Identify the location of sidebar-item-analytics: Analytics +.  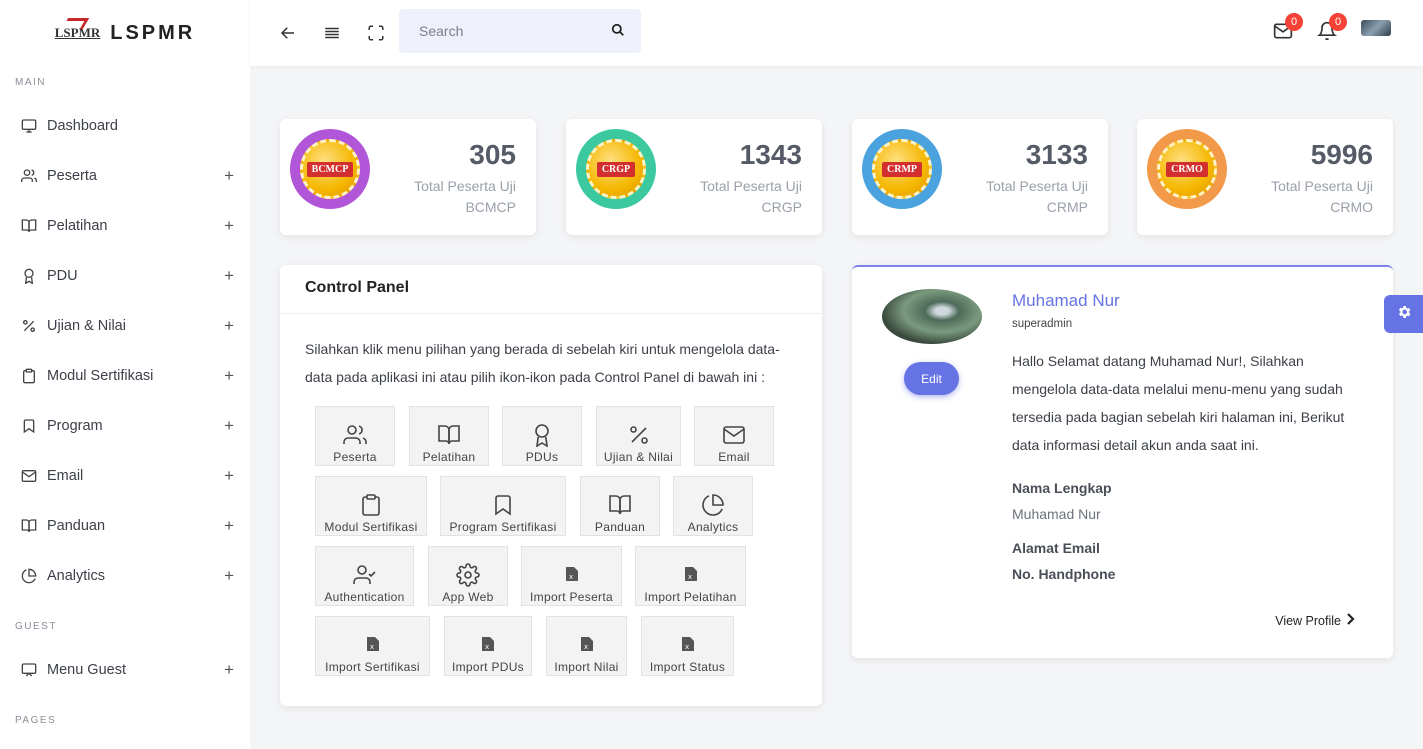
(125, 576).